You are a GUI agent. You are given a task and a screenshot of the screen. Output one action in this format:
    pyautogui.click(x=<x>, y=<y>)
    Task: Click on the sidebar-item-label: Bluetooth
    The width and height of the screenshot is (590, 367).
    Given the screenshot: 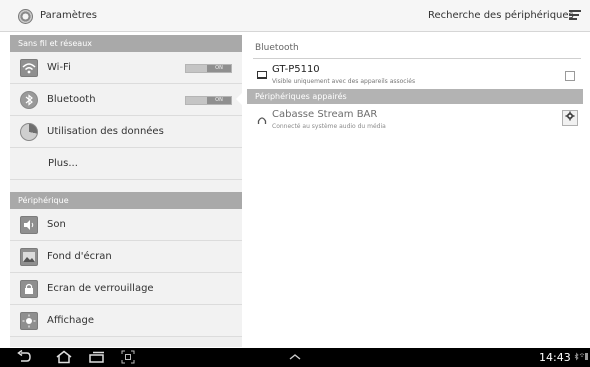 What is the action you would take?
    pyautogui.click(x=71, y=99)
    